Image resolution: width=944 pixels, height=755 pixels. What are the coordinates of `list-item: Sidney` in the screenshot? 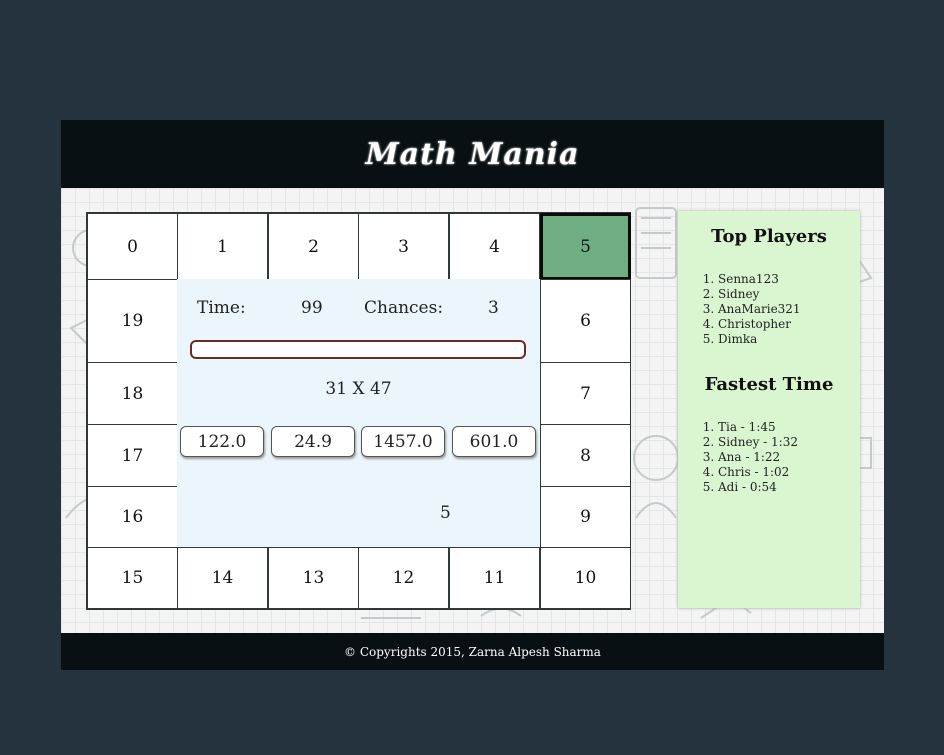 It's located at (759, 294).